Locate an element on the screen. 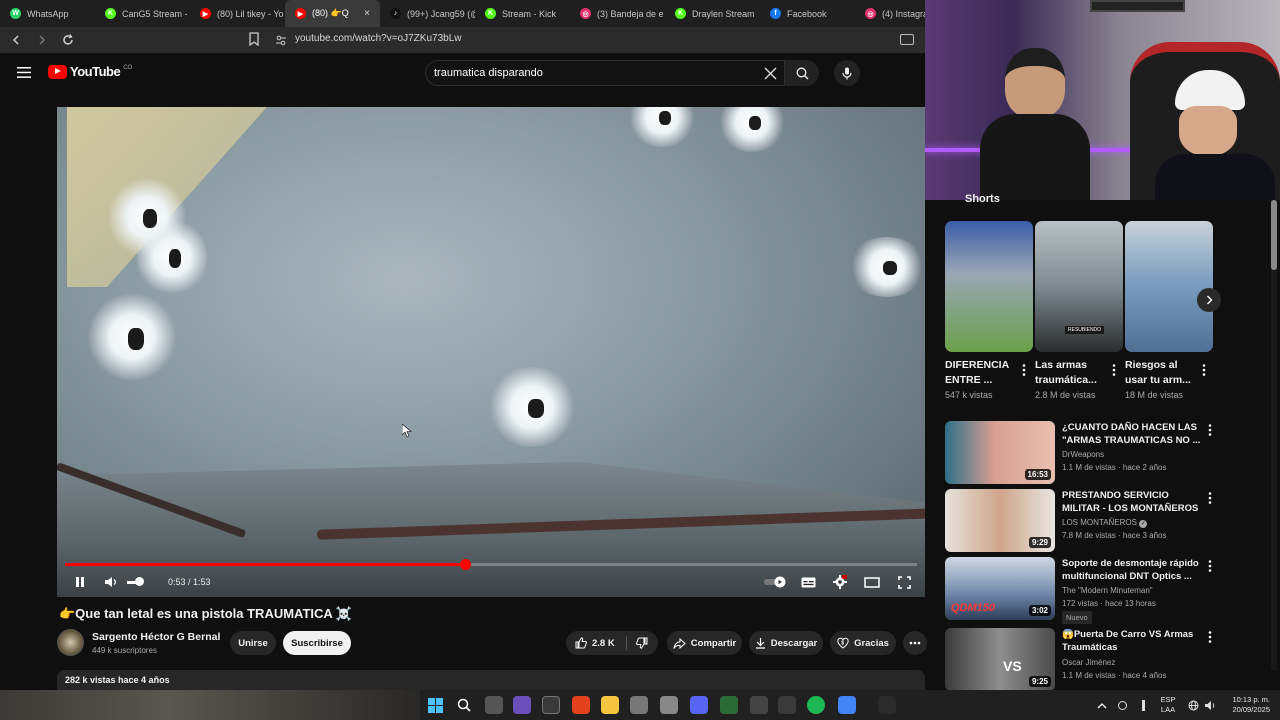 Image resolution: width=1280 pixels, height=720 pixels. video-thumbnail: VS 9:25 is located at coordinates (1000, 659).